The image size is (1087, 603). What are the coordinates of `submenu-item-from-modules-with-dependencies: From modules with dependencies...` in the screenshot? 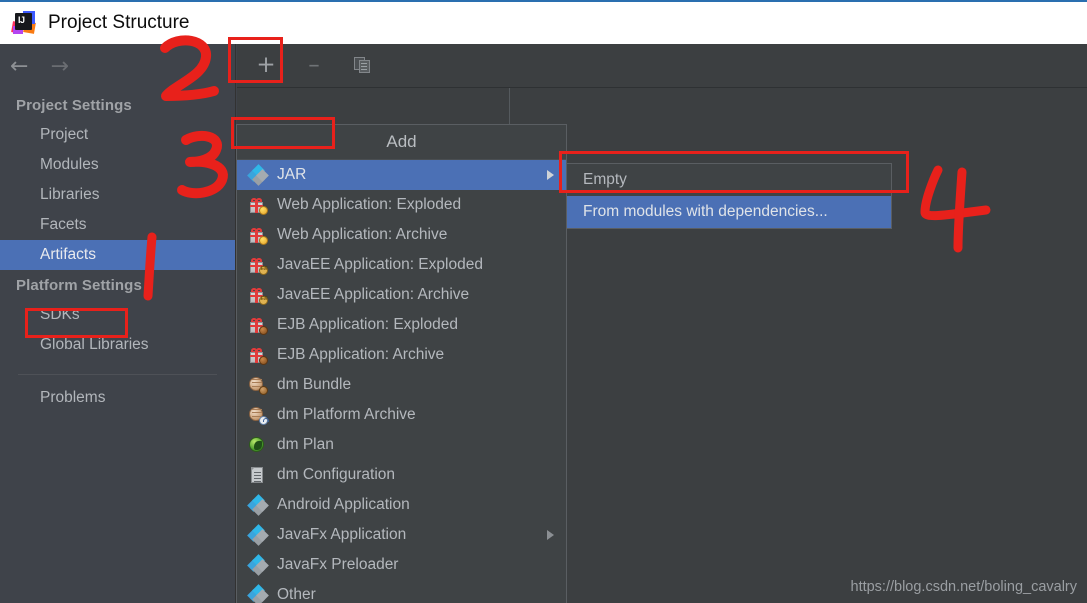 It's located at (729, 212).